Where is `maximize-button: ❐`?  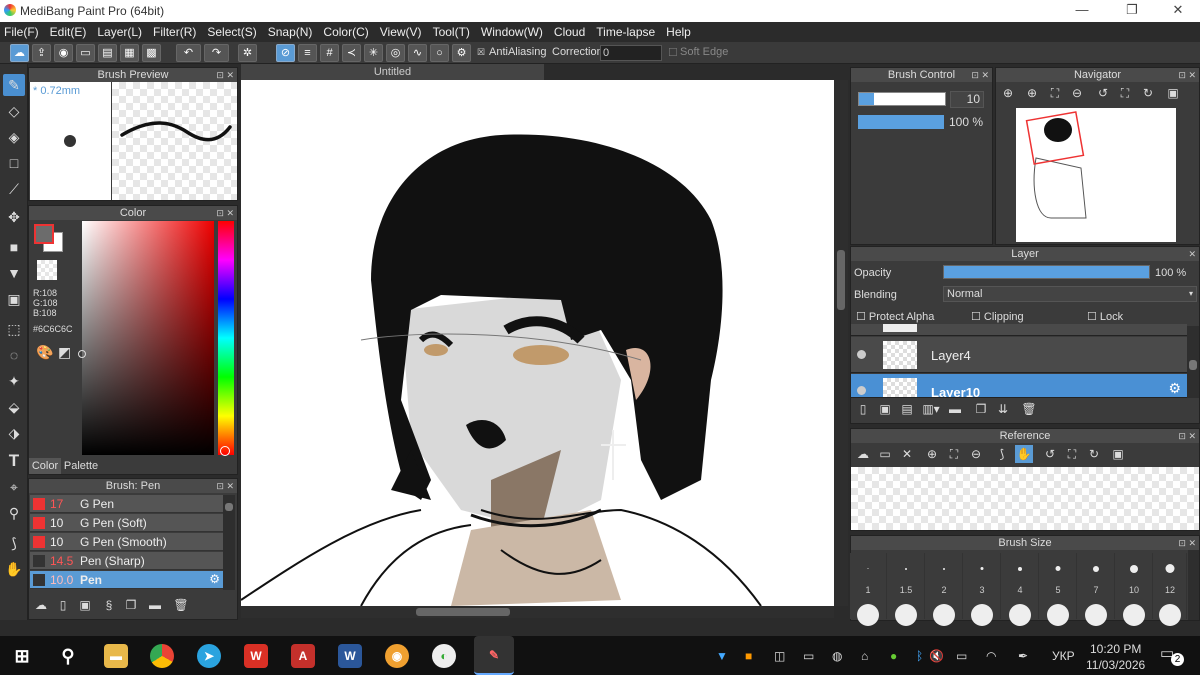 maximize-button: ❐ is located at coordinates (1132, 10).